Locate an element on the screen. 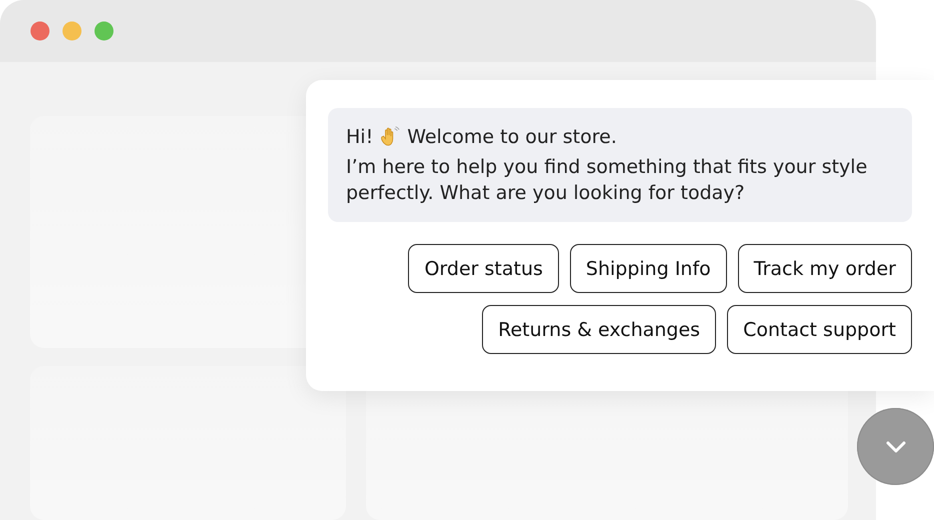 This screenshot has width=934, height=520. quick-reply-button: Returns & exchanges is located at coordinates (599, 329).